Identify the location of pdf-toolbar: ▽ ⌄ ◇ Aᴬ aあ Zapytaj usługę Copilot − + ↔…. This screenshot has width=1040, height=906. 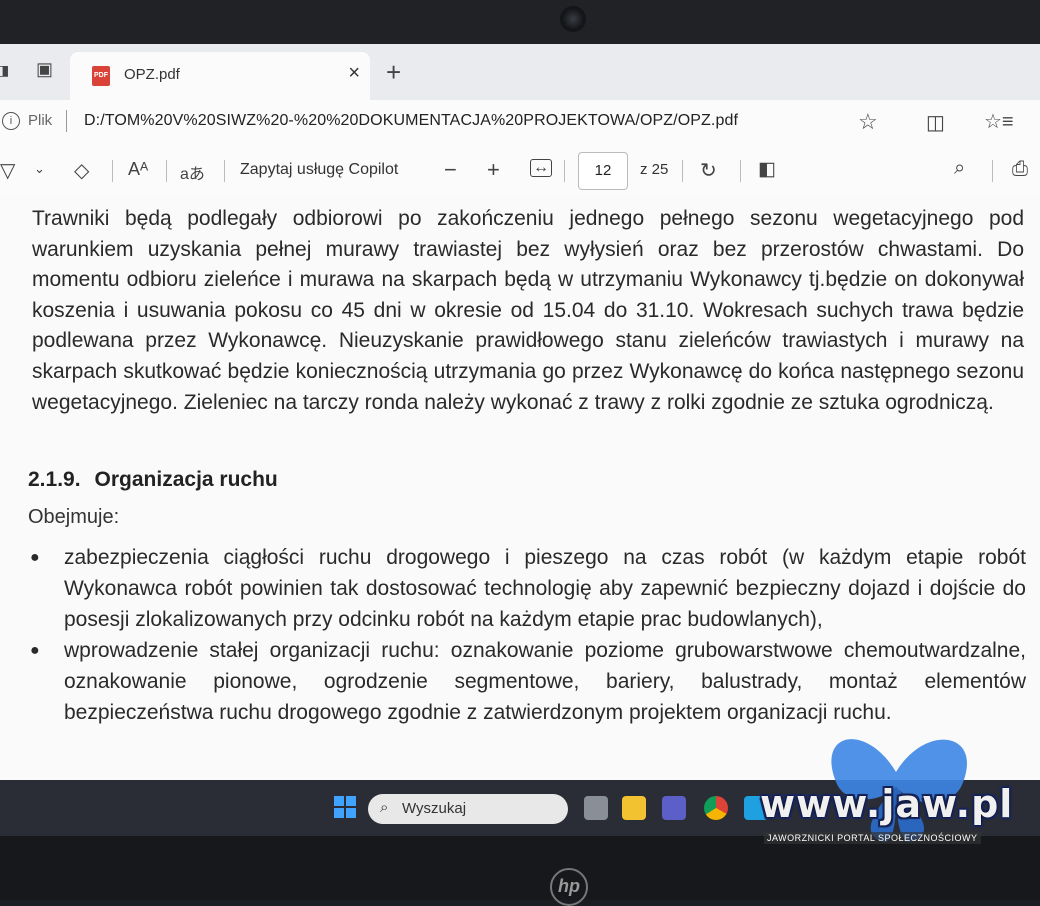
(520, 171).